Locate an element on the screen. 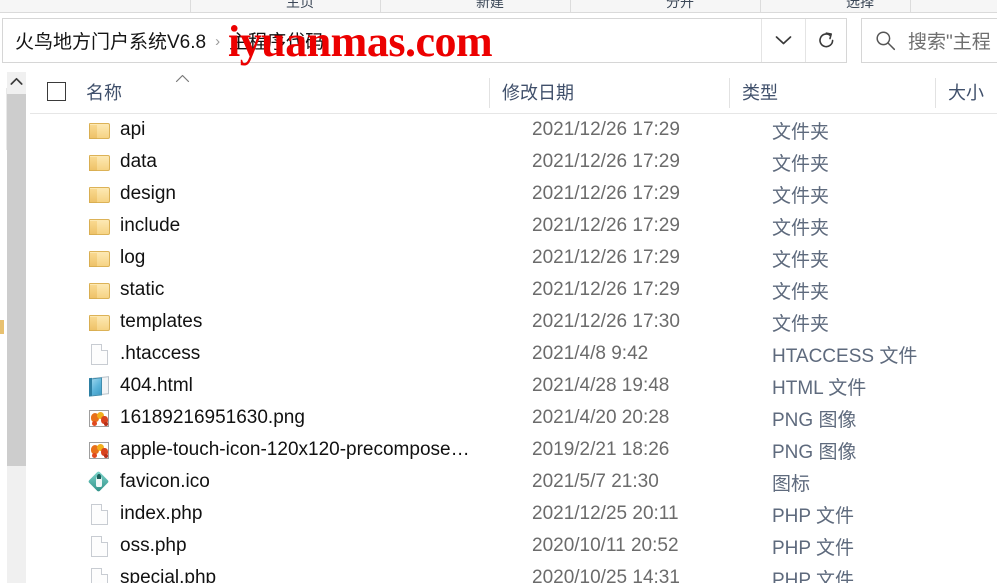 The width and height of the screenshot is (997, 583). ribbon-tab-3: 选择 is located at coordinates (860, 6).